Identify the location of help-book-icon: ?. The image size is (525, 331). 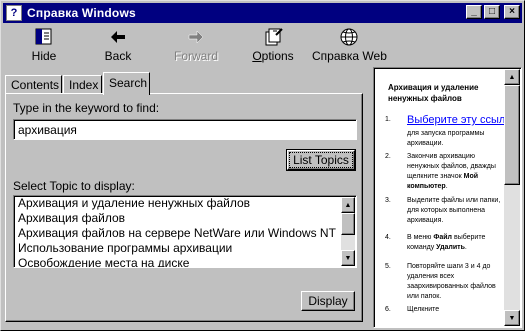
(14, 13).